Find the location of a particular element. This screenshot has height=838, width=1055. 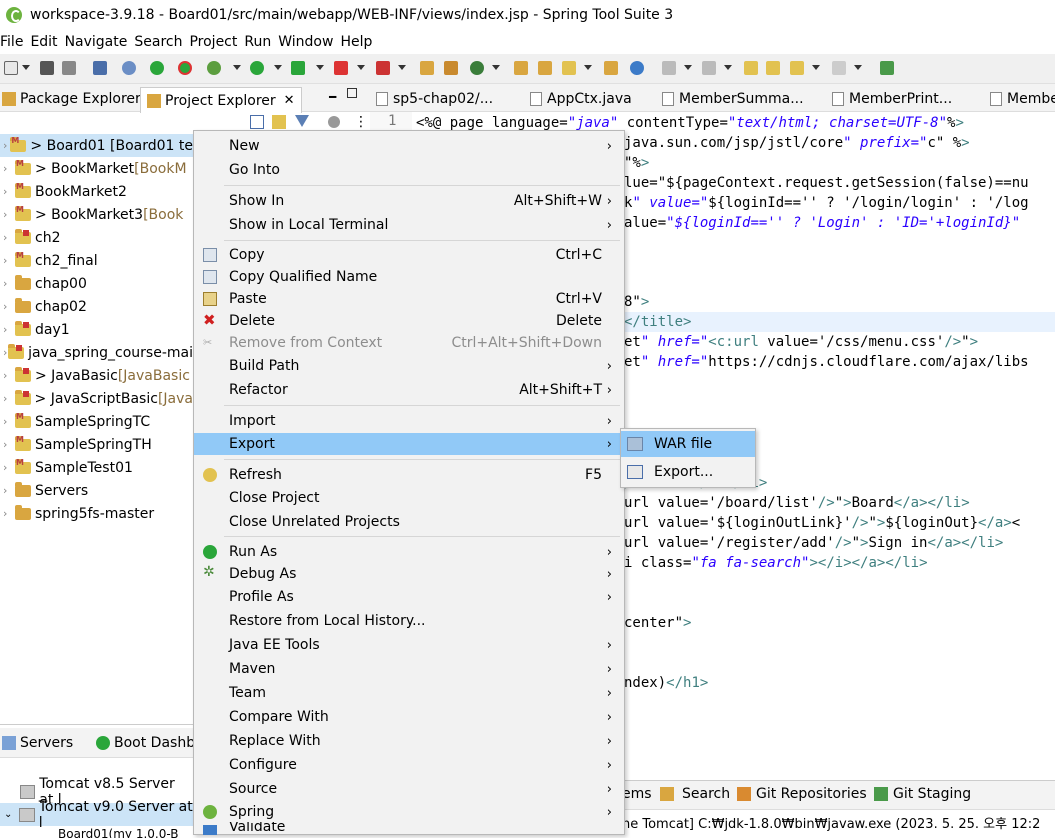

perspective-icon is located at coordinates (887, 68).